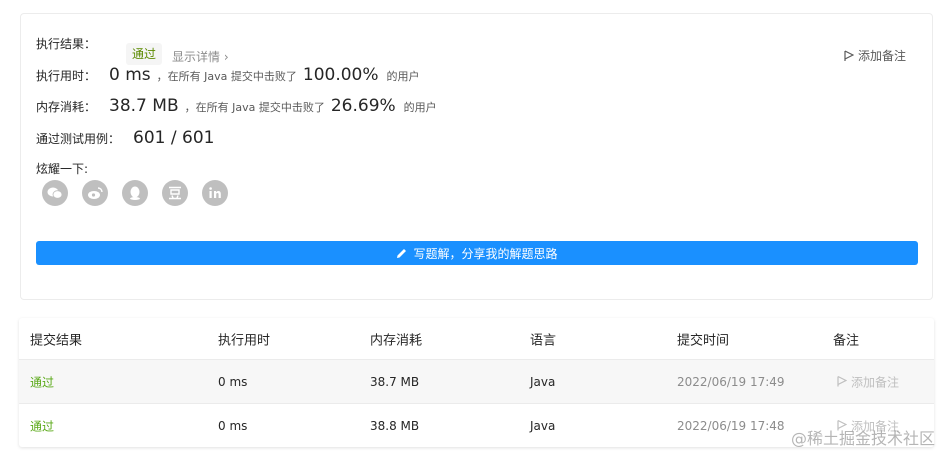 This screenshot has height=462, width=949. I want to click on row-memory: 38.7 MB, so click(395, 381).